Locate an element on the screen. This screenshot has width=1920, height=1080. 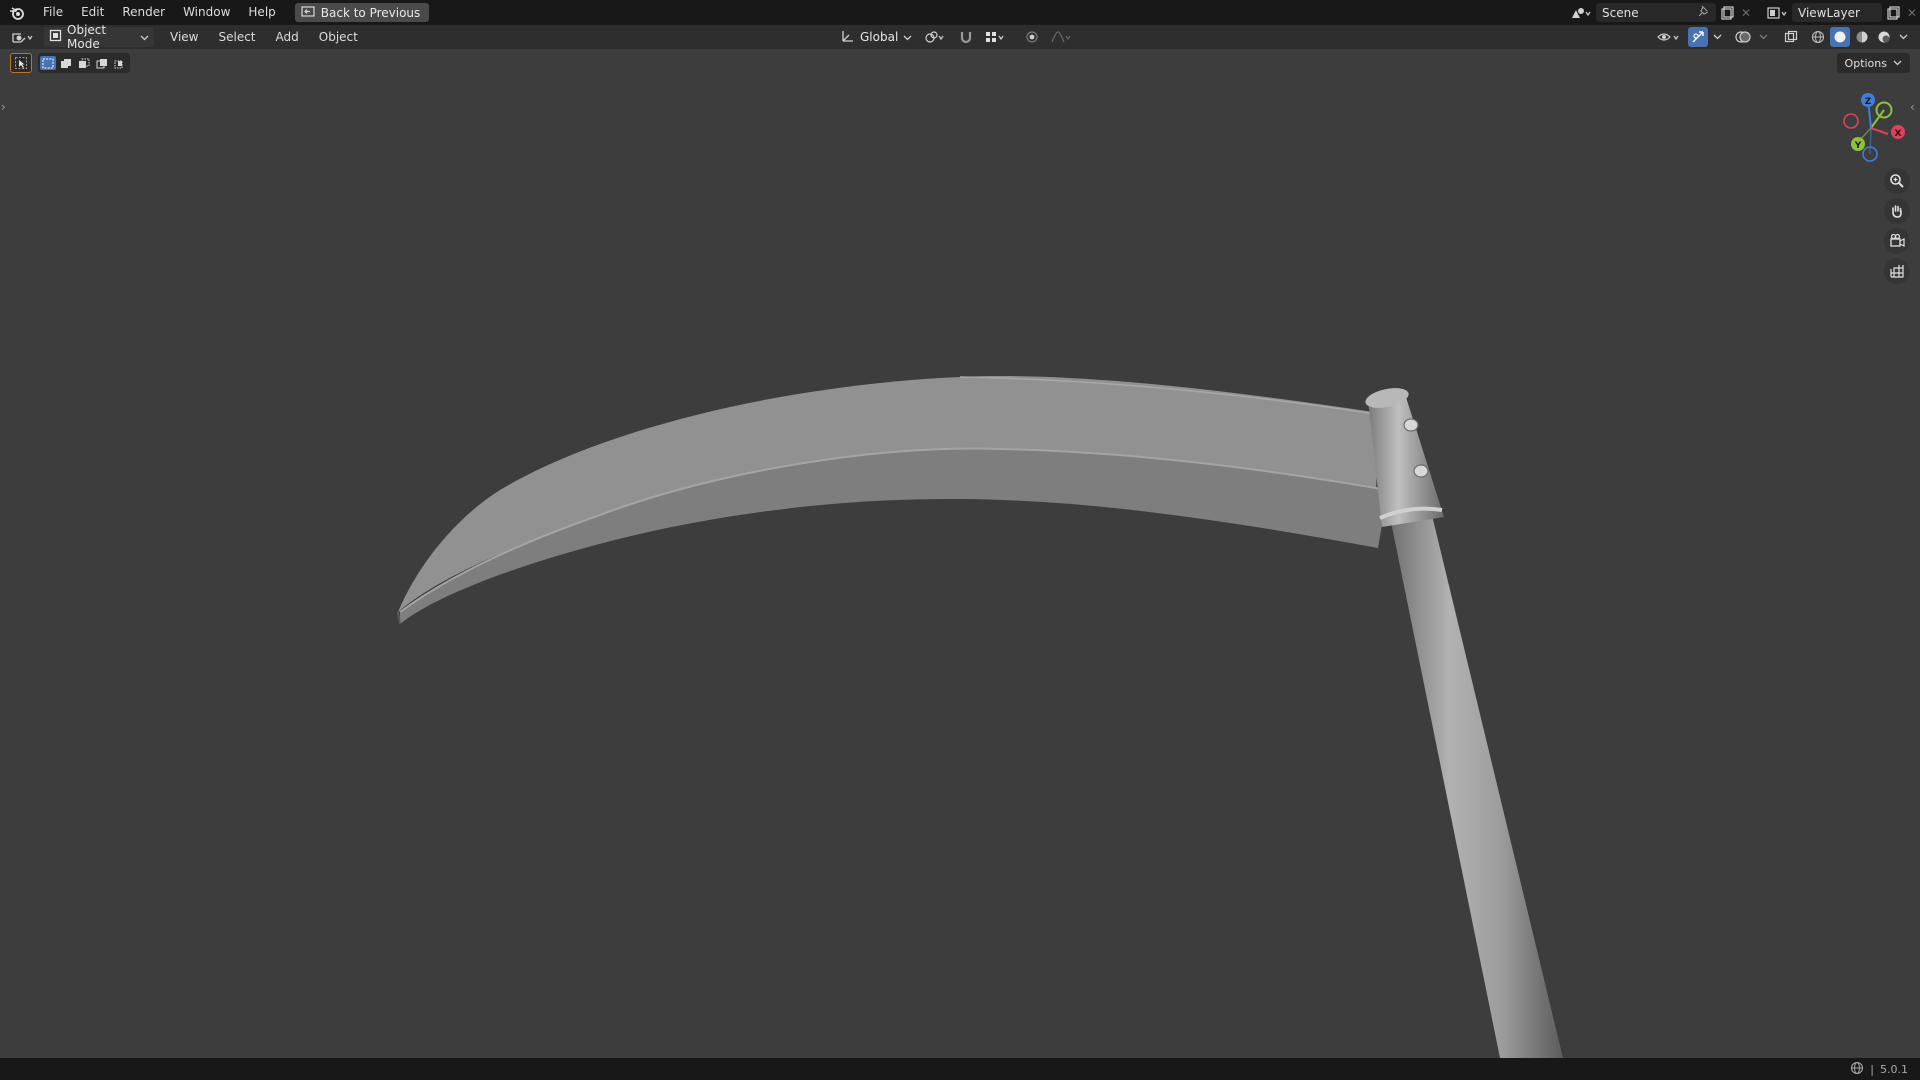
pin-icon is located at coordinates (1704, 12).